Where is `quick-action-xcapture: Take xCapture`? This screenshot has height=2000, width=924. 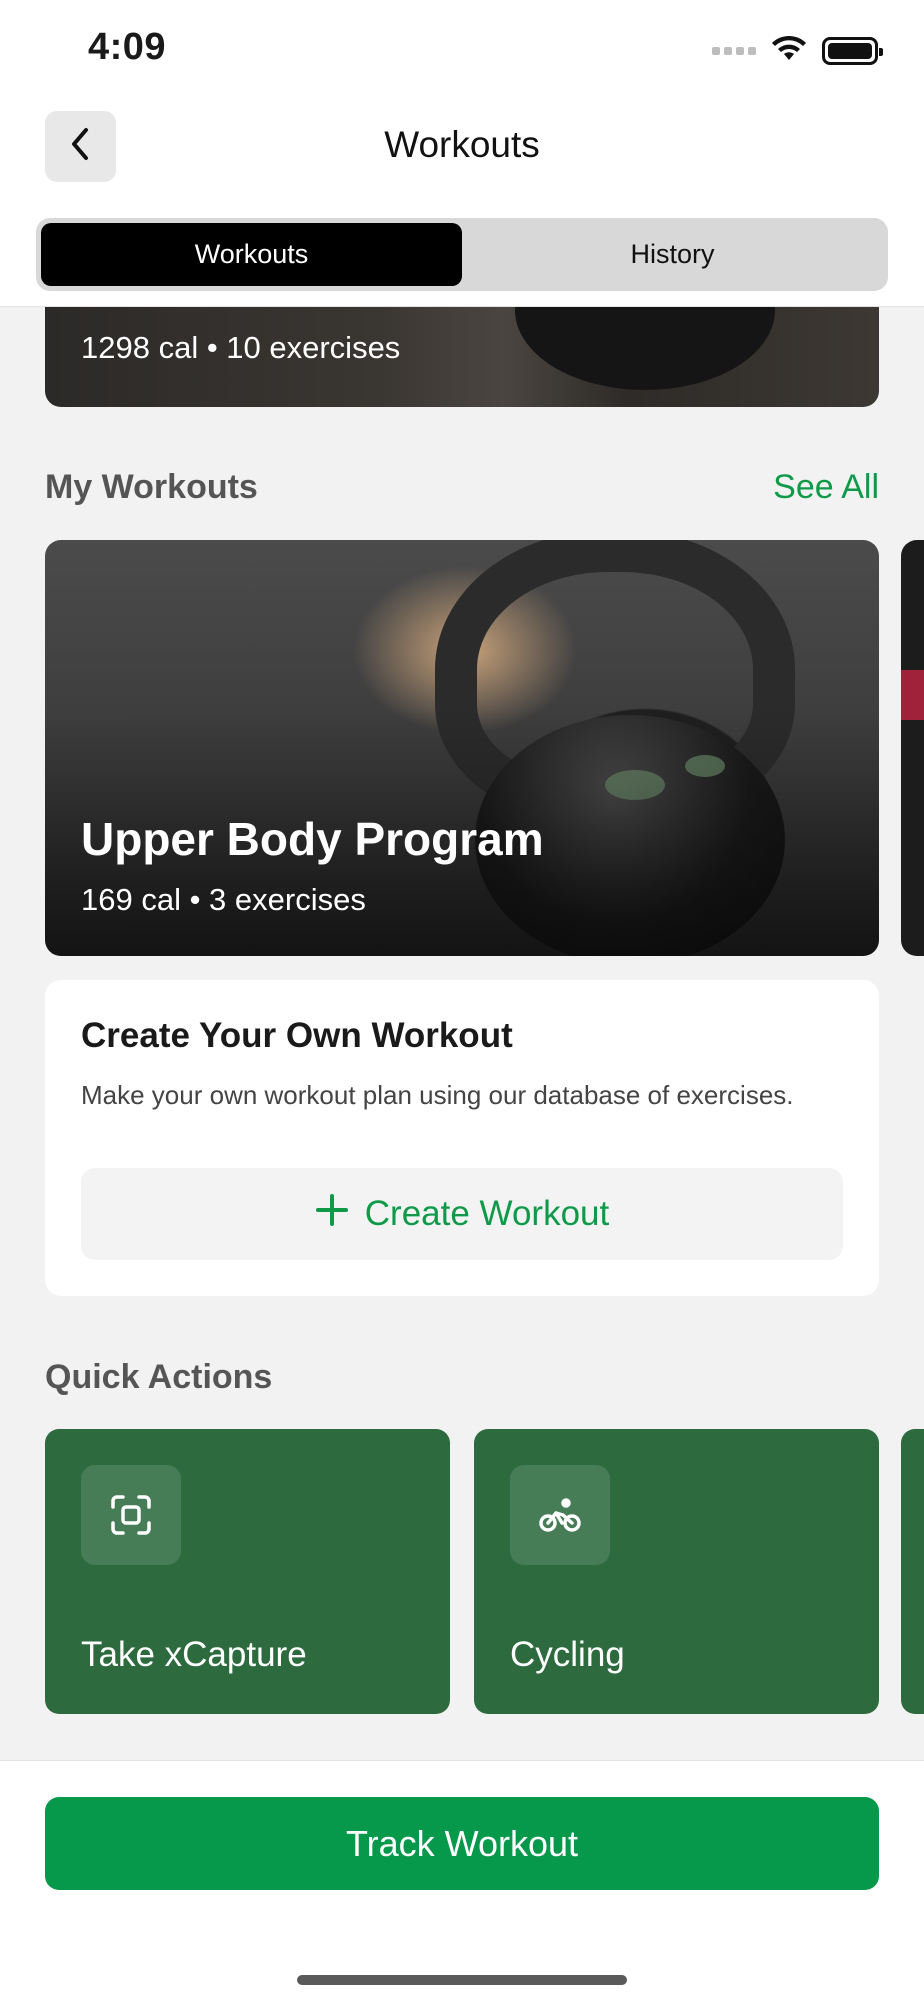 quick-action-xcapture: Take xCapture is located at coordinates (247, 1571).